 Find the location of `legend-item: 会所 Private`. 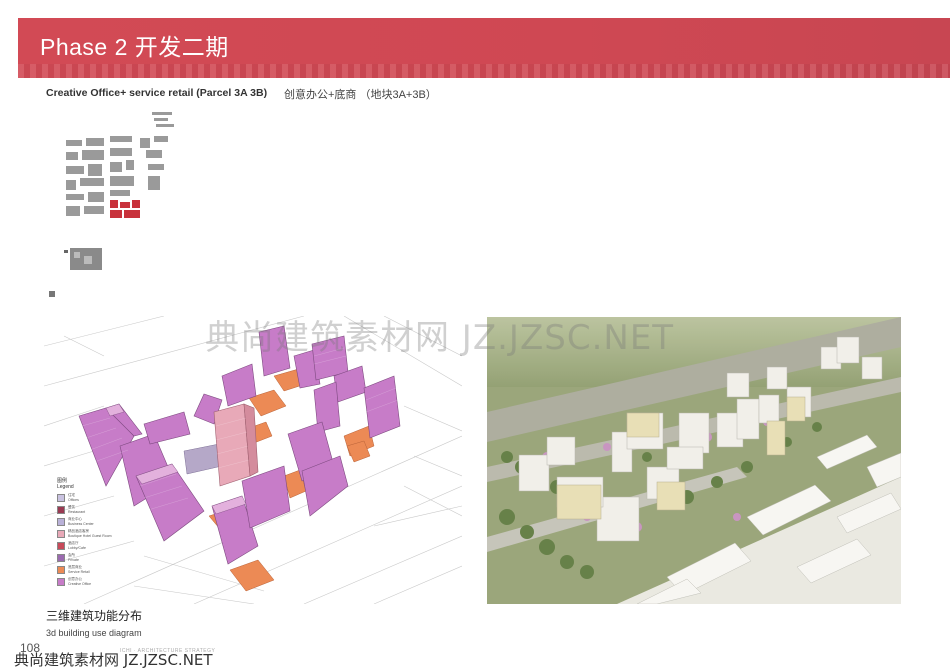

legend-item: 会所 Private is located at coordinates (92, 557).